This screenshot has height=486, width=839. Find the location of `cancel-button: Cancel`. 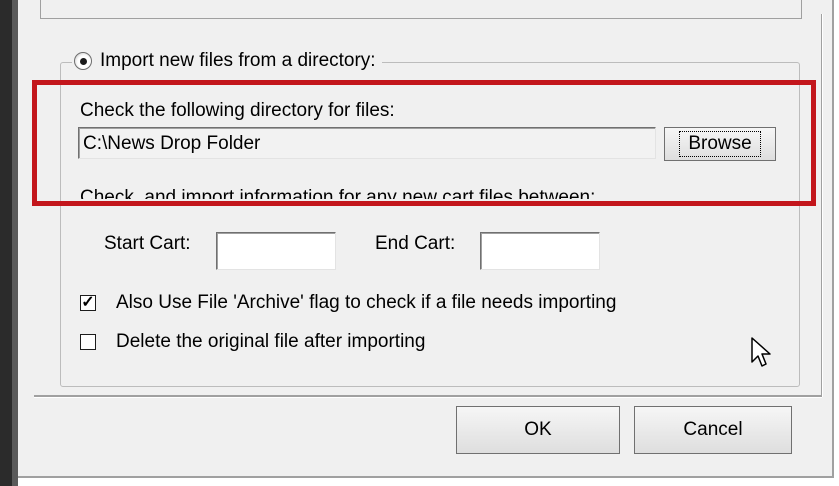

cancel-button: Cancel is located at coordinates (713, 430).